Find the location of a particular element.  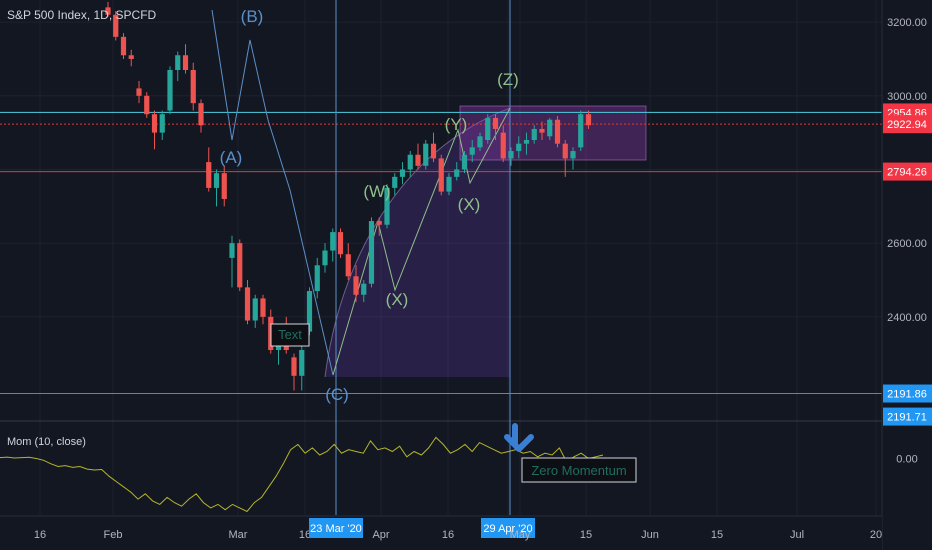

time-tick-label: May is located at coordinates (520, 535).